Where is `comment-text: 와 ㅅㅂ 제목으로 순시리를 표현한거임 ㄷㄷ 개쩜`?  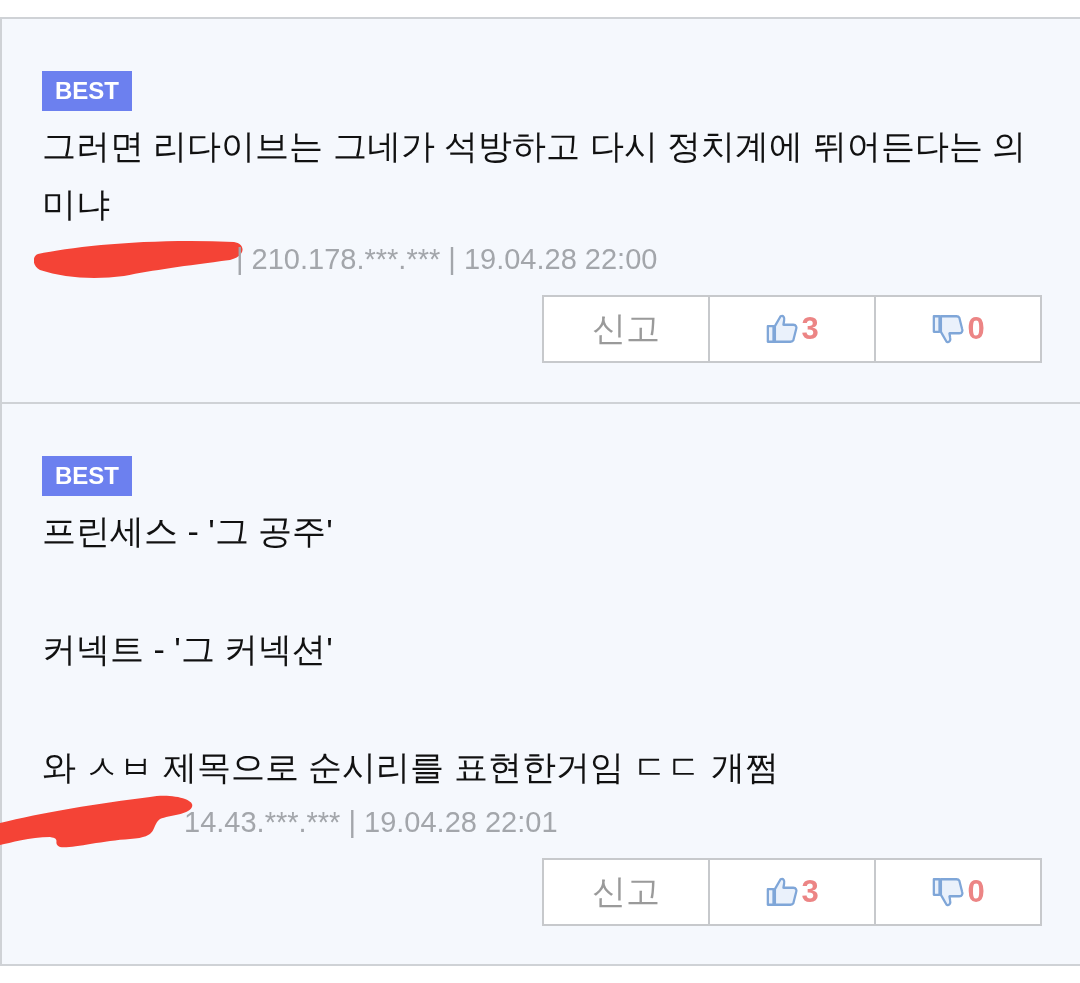
comment-text: 와 ㅅㅂ 제목으로 순시리를 표현한거임 ㄷㄷ 개쩜 is located at coordinates (410, 767).